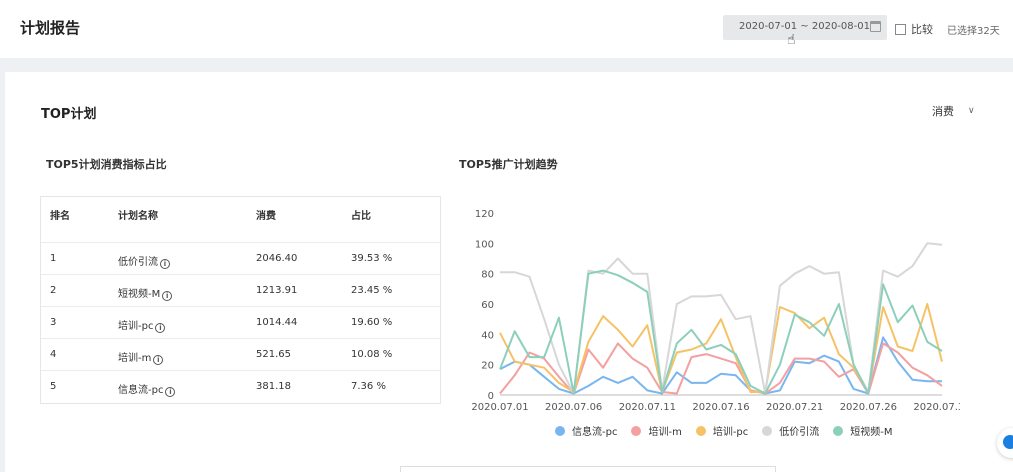 This screenshot has height=472, width=1013. What do you see at coordinates (141, 390) in the screenshot?
I see `row-plan-name-text: 信息流-pc` at bounding box center [141, 390].